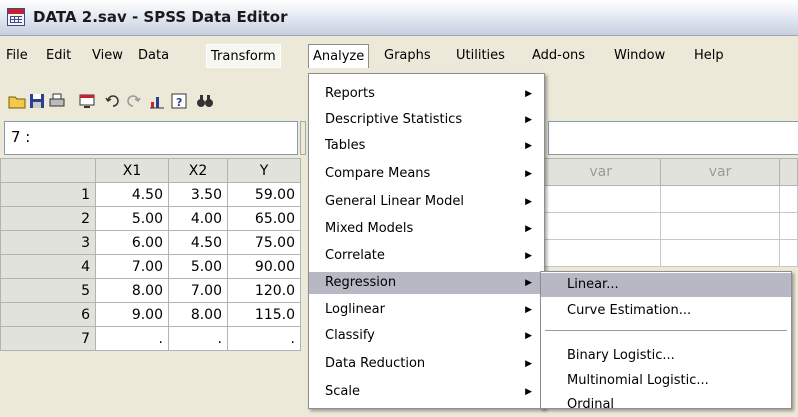 The height and width of the screenshot is (417, 798). Describe the element at coordinates (426, 229) in the screenshot. I see `menu-item-mixed-models: Mixed Models ▶` at that location.